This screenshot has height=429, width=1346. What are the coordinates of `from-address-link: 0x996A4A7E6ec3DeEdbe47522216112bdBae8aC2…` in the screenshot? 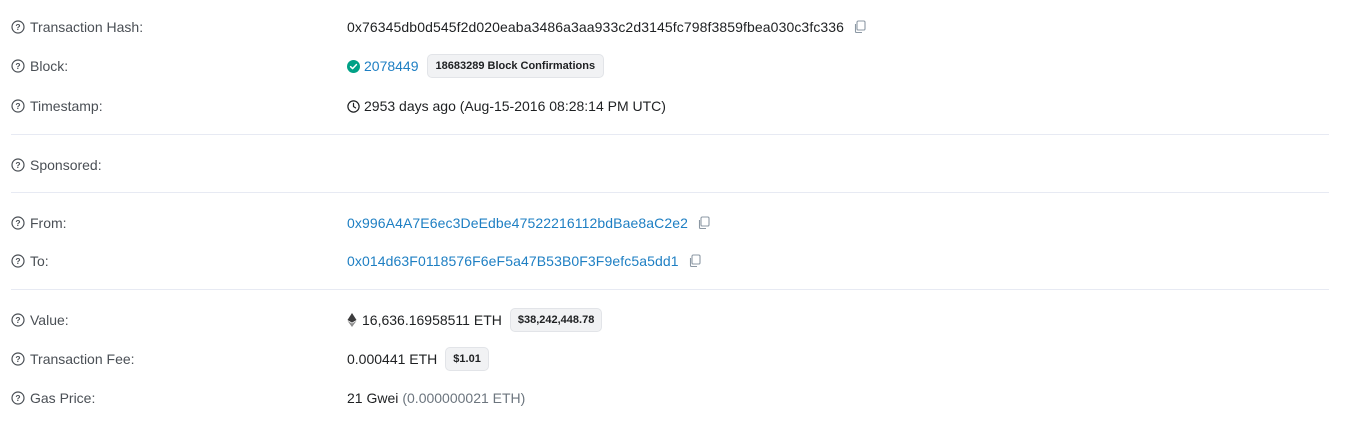 It's located at (517, 223).